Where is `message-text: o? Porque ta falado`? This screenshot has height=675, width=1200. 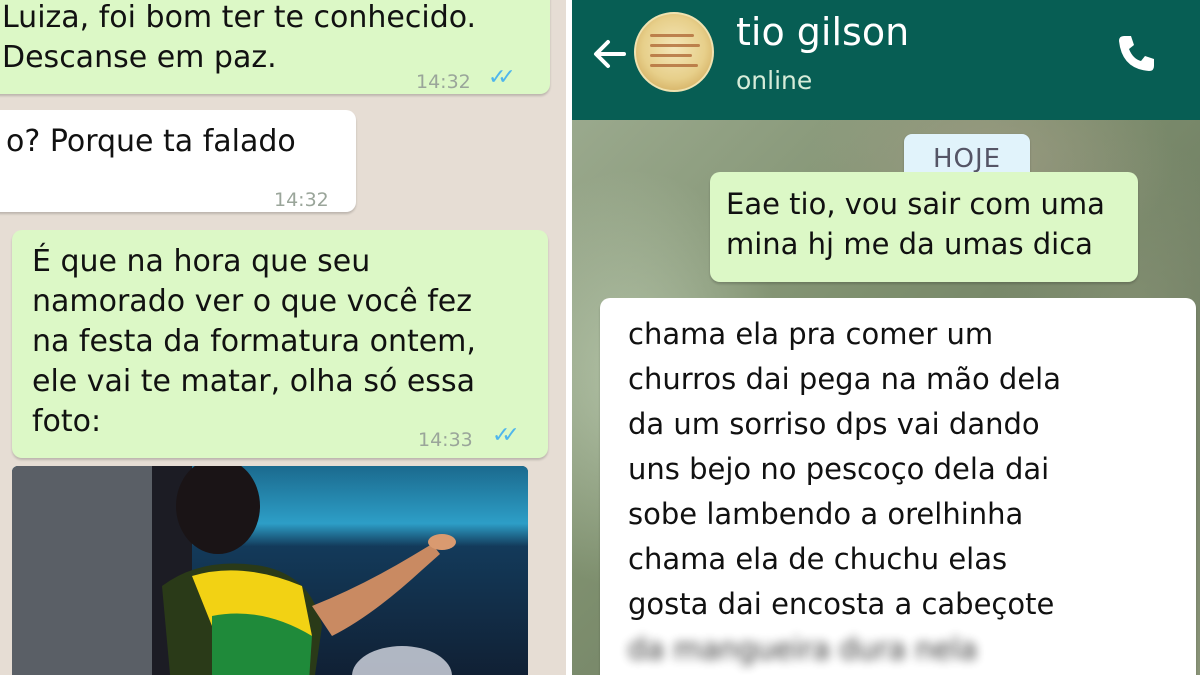 message-text: o? Porque ta falado is located at coordinates (151, 141).